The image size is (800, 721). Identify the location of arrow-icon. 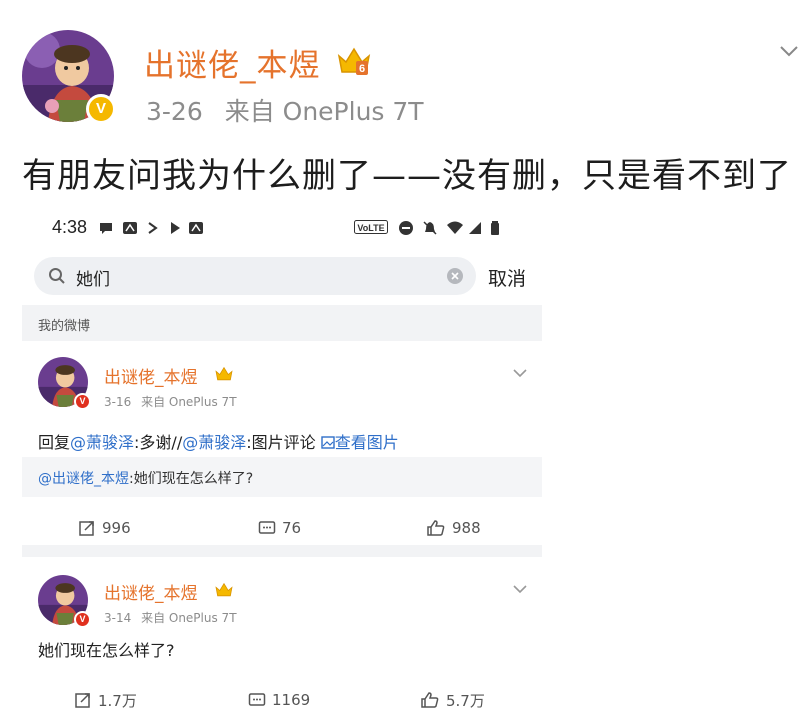
(153, 228).